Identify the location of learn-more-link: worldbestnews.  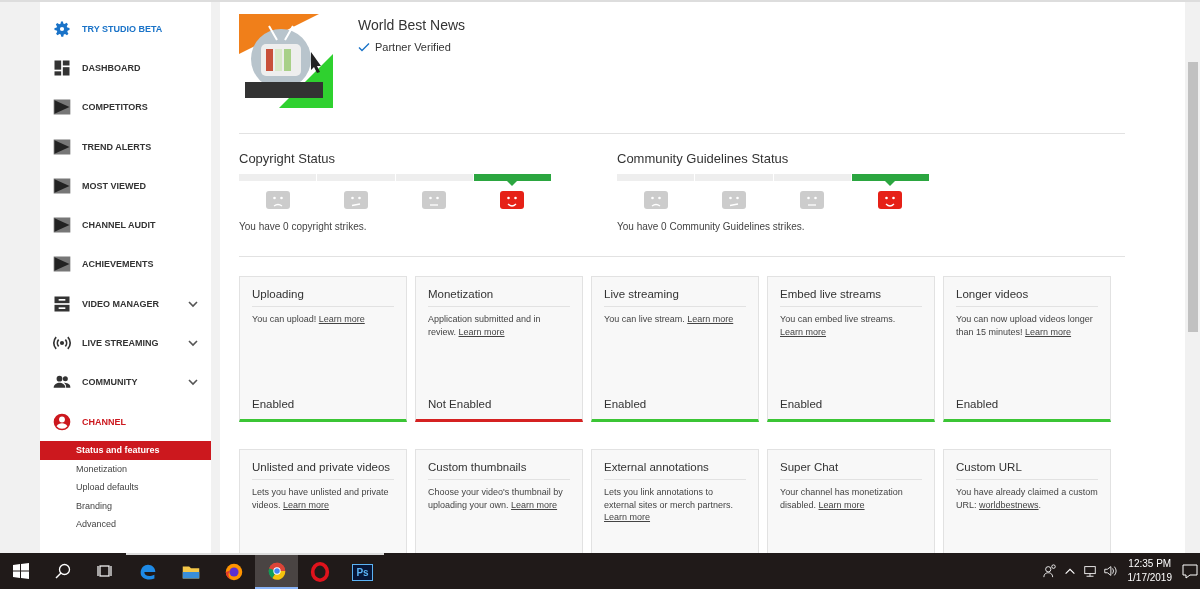
(1009, 504).